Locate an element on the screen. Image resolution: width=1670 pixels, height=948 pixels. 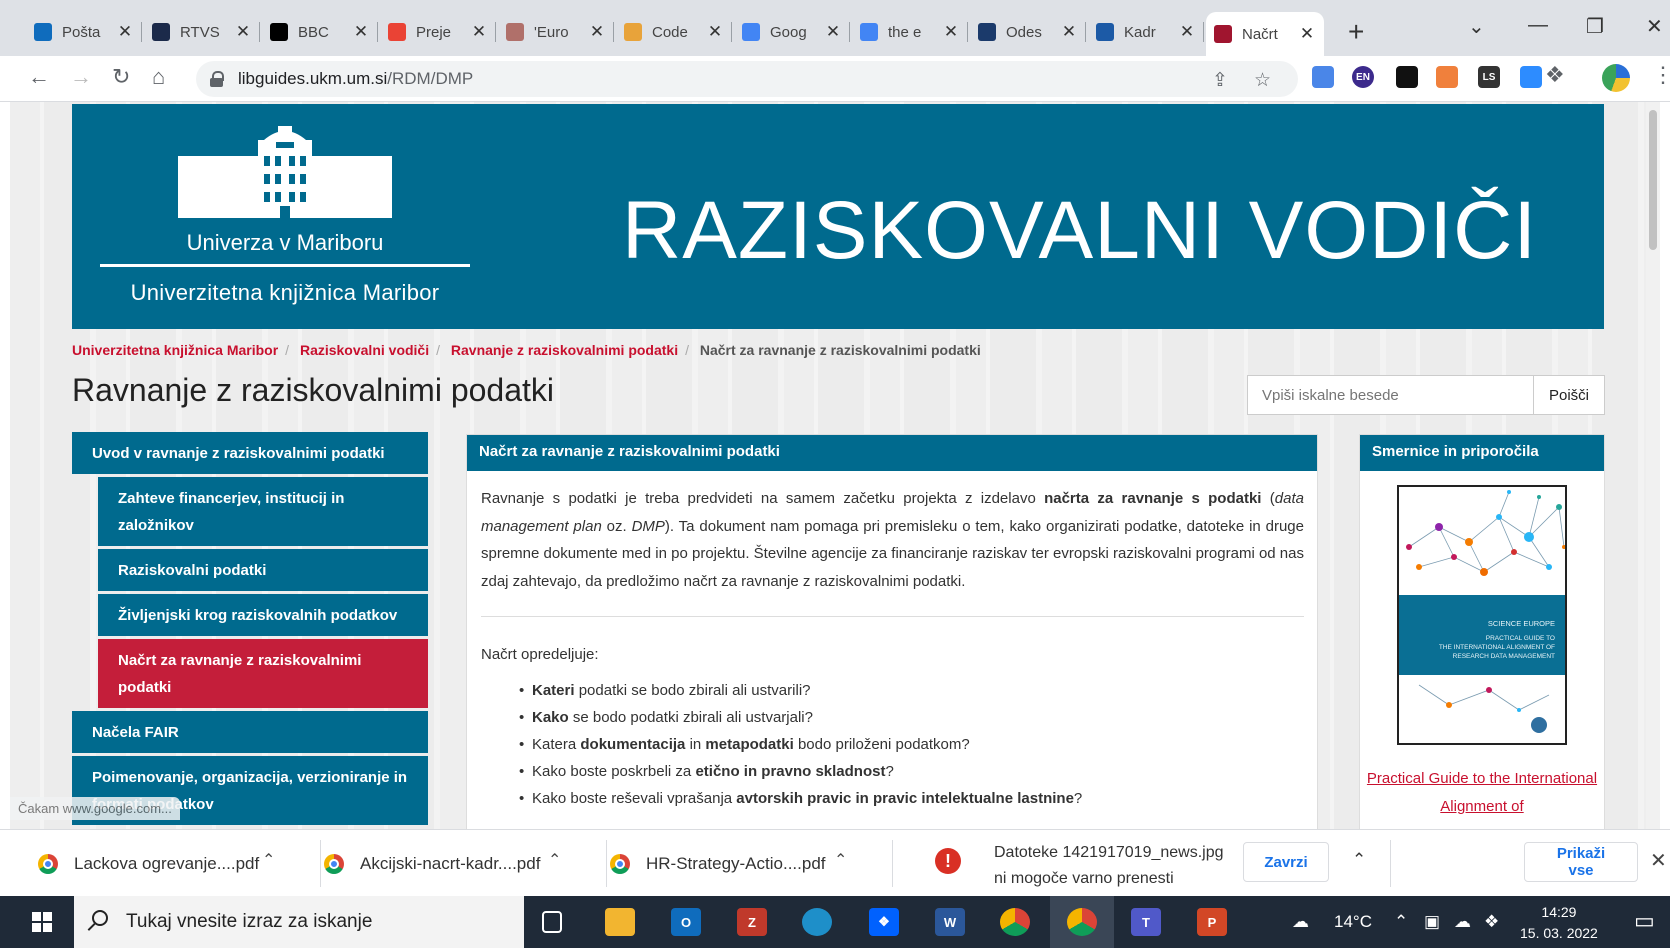
address-bar: libguides.ukm.um.si/RDM/DMP ⇪ ☆ is located at coordinates (747, 79).